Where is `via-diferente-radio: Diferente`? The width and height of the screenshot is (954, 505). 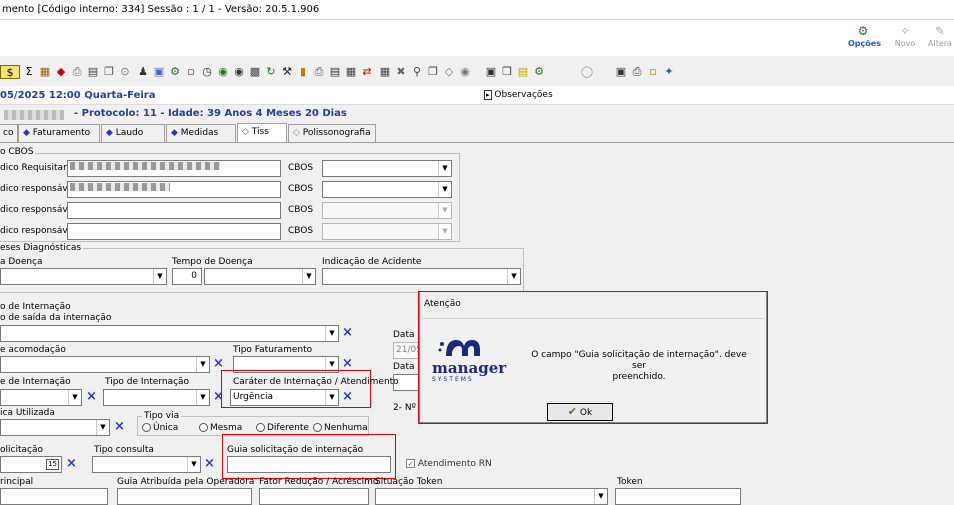 via-diferente-radio: Diferente is located at coordinates (282, 428).